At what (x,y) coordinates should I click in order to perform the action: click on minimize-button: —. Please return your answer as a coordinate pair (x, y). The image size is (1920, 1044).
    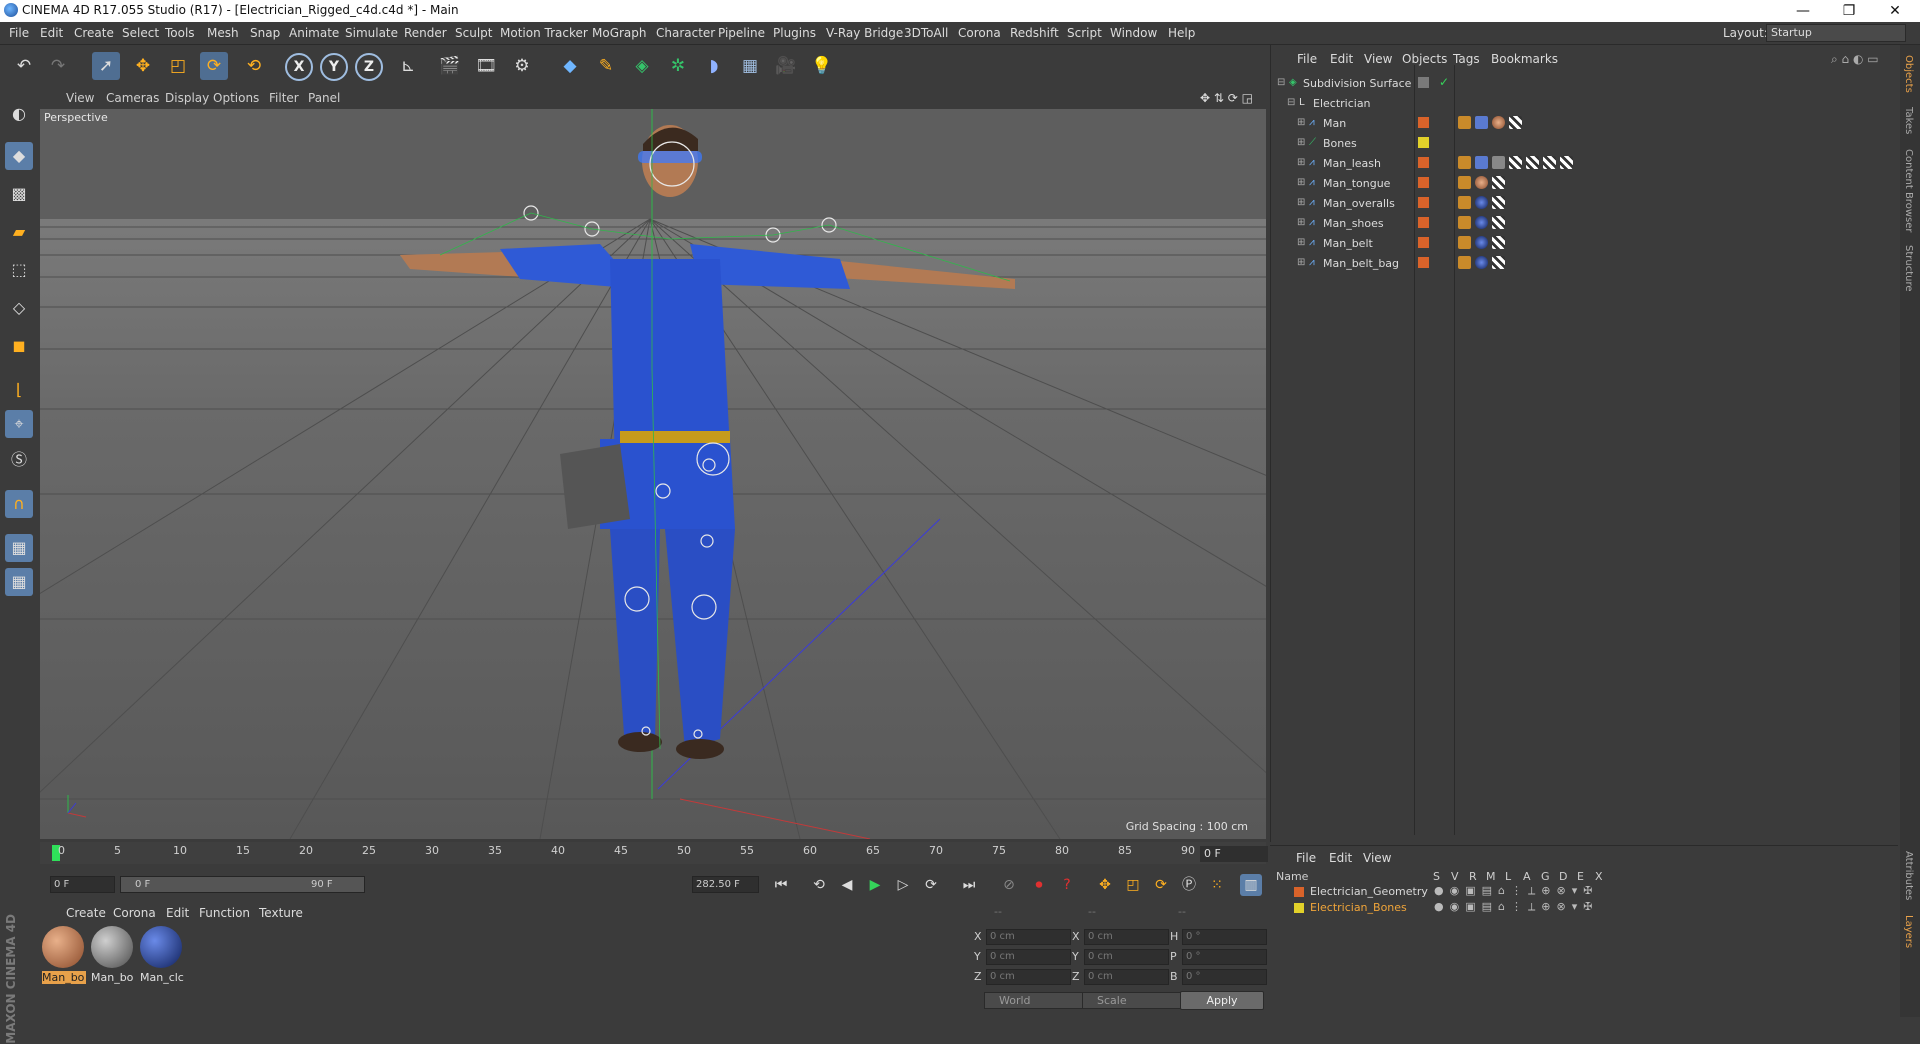
    Looking at the image, I should click on (1803, 11).